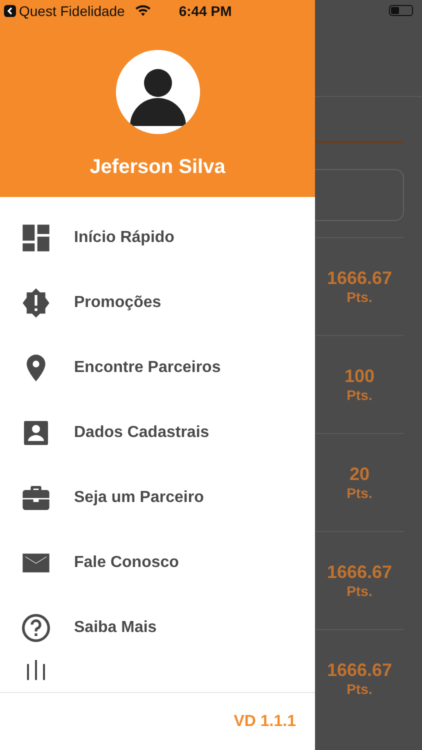  I want to click on menu-item: Dados Cadastrais, so click(157, 432).